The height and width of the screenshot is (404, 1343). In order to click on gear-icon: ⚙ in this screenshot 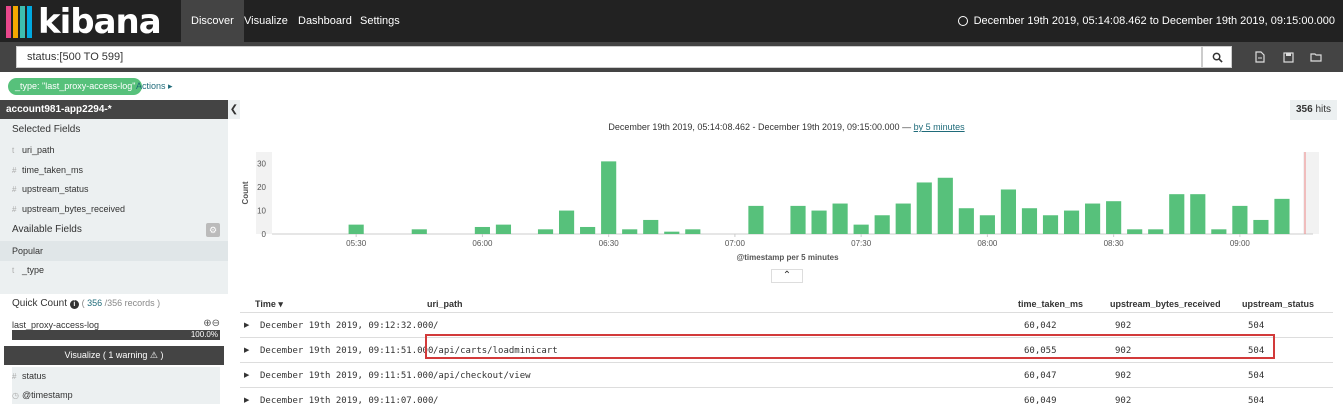, I will do `click(213, 230)`.